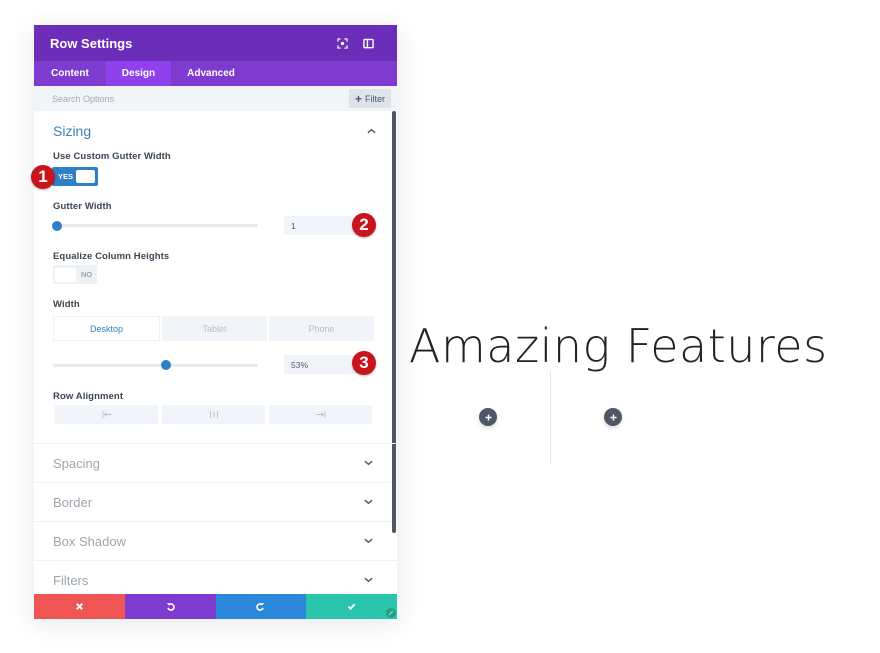  Describe the element at coordinates (215, 43) in the screenshot. I see `panel-header: Row Settings` at that location.